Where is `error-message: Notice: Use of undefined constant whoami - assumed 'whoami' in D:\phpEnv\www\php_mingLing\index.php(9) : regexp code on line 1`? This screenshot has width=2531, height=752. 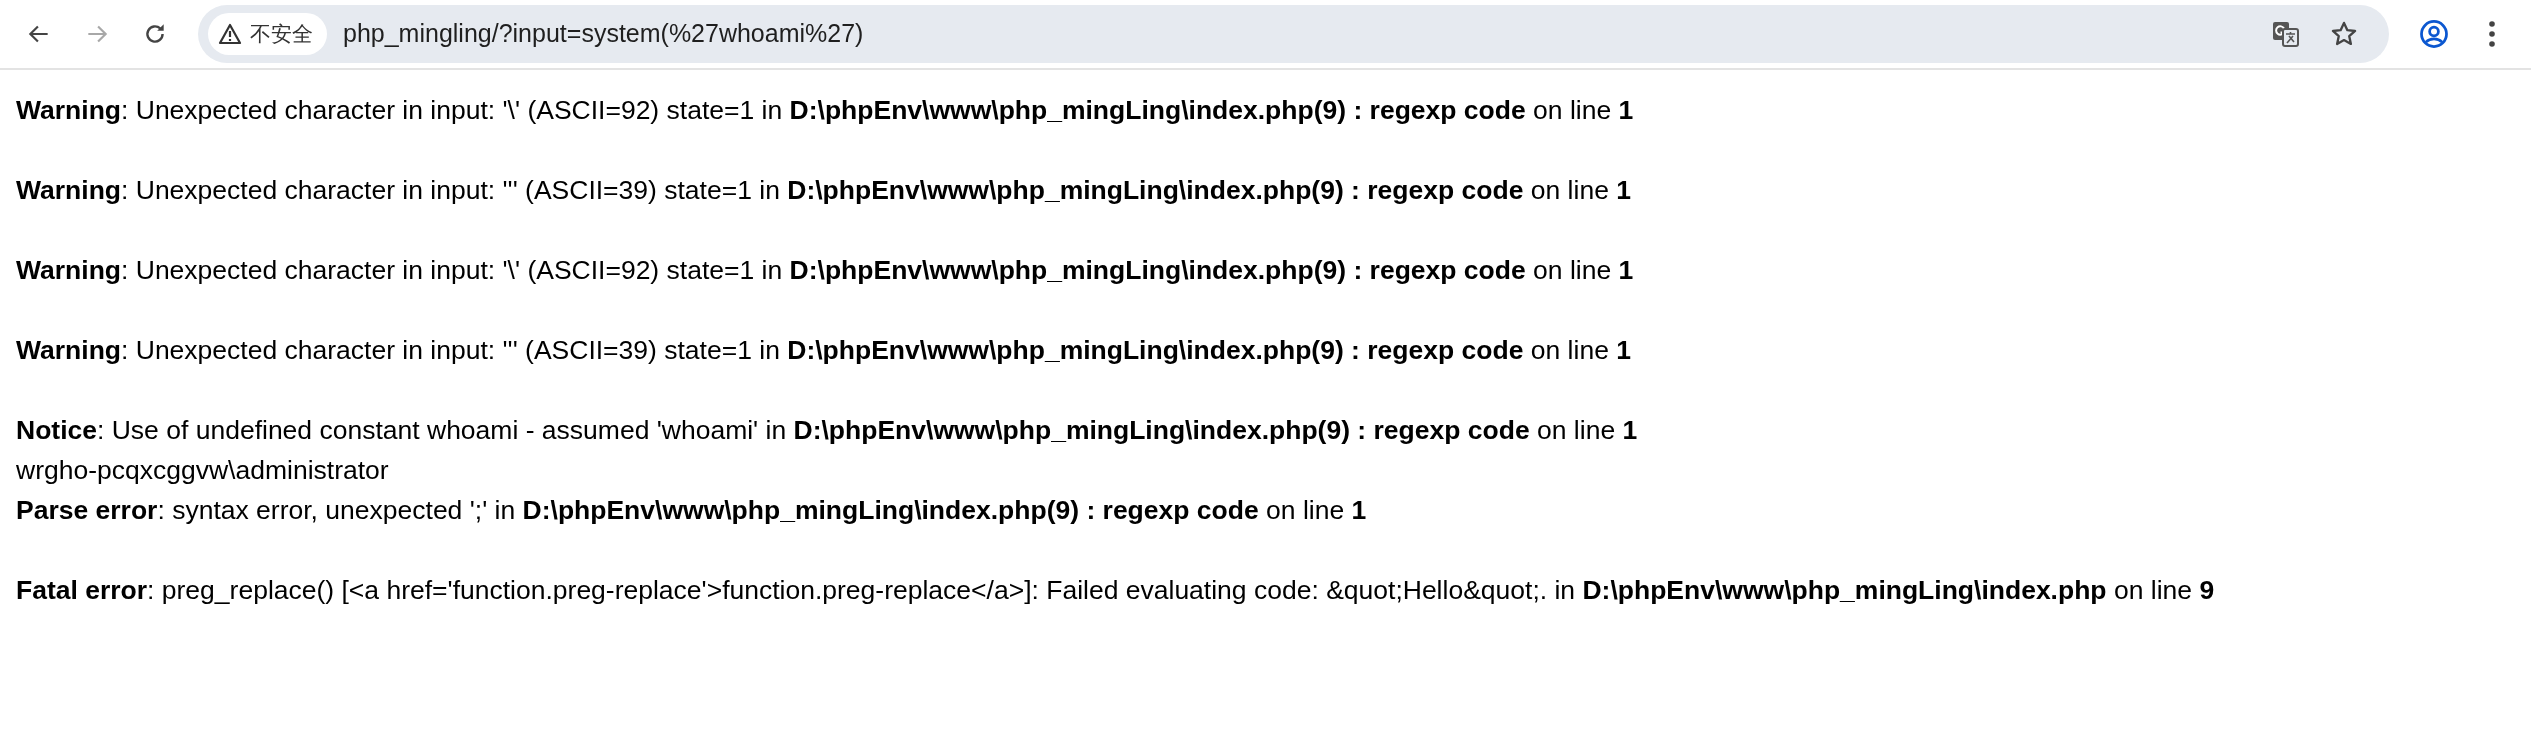
error-message: Notice: Use of undefined constant whoami - assumed 'whoami' in D:\phpEnv\www\php_mingLing\index.php(9) : regexp code on line 1 is located at coordinates (827, 430).